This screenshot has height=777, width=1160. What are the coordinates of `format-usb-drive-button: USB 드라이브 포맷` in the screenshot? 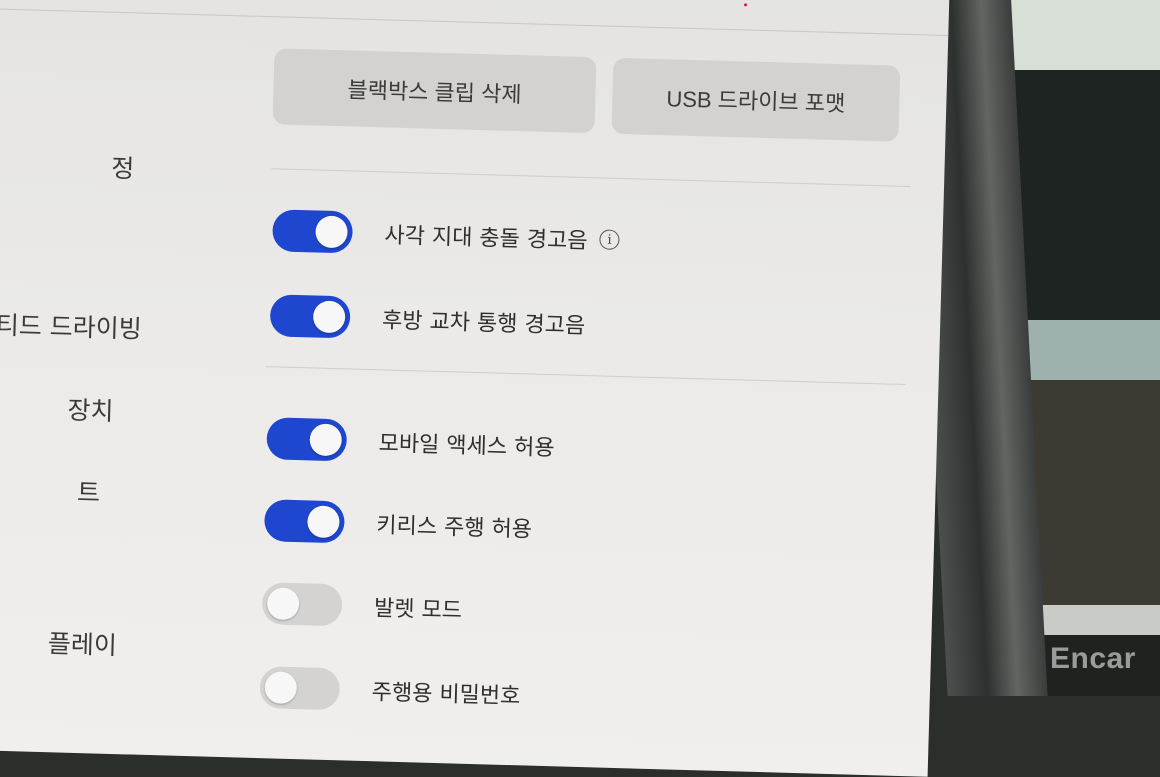 It's located at (756, 99).